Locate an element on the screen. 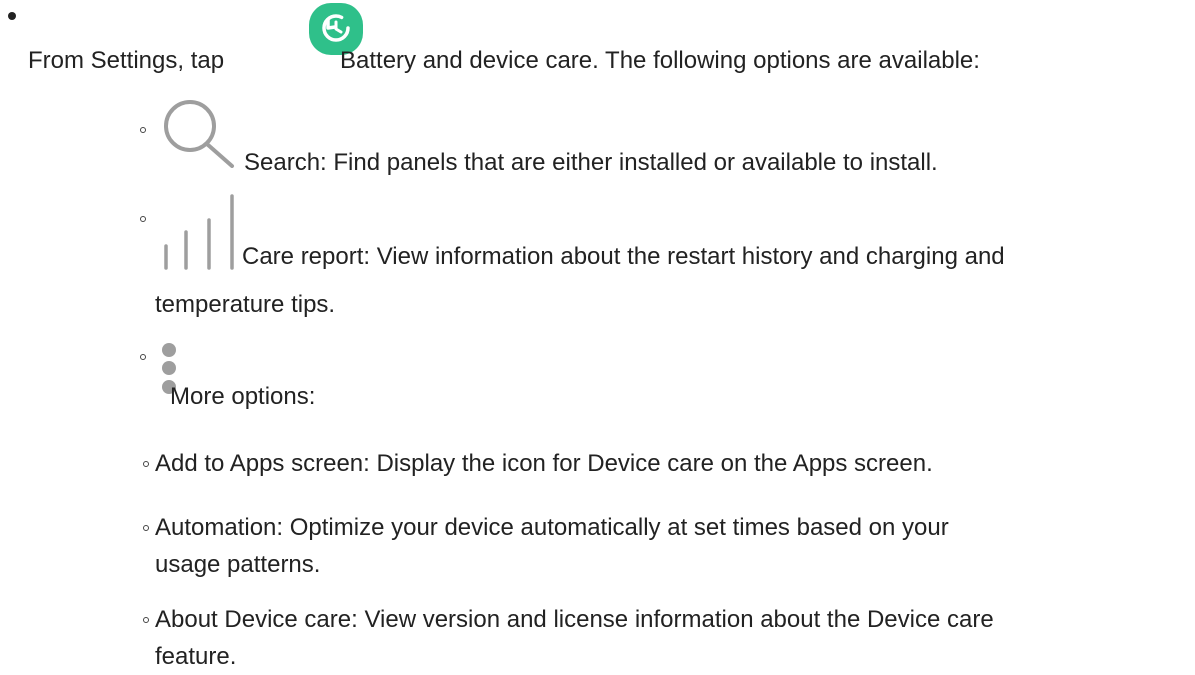 This screenshot has width=1195, height=675. more-option-automation-line2: usage patterns. is located at coordinates (238, 564).